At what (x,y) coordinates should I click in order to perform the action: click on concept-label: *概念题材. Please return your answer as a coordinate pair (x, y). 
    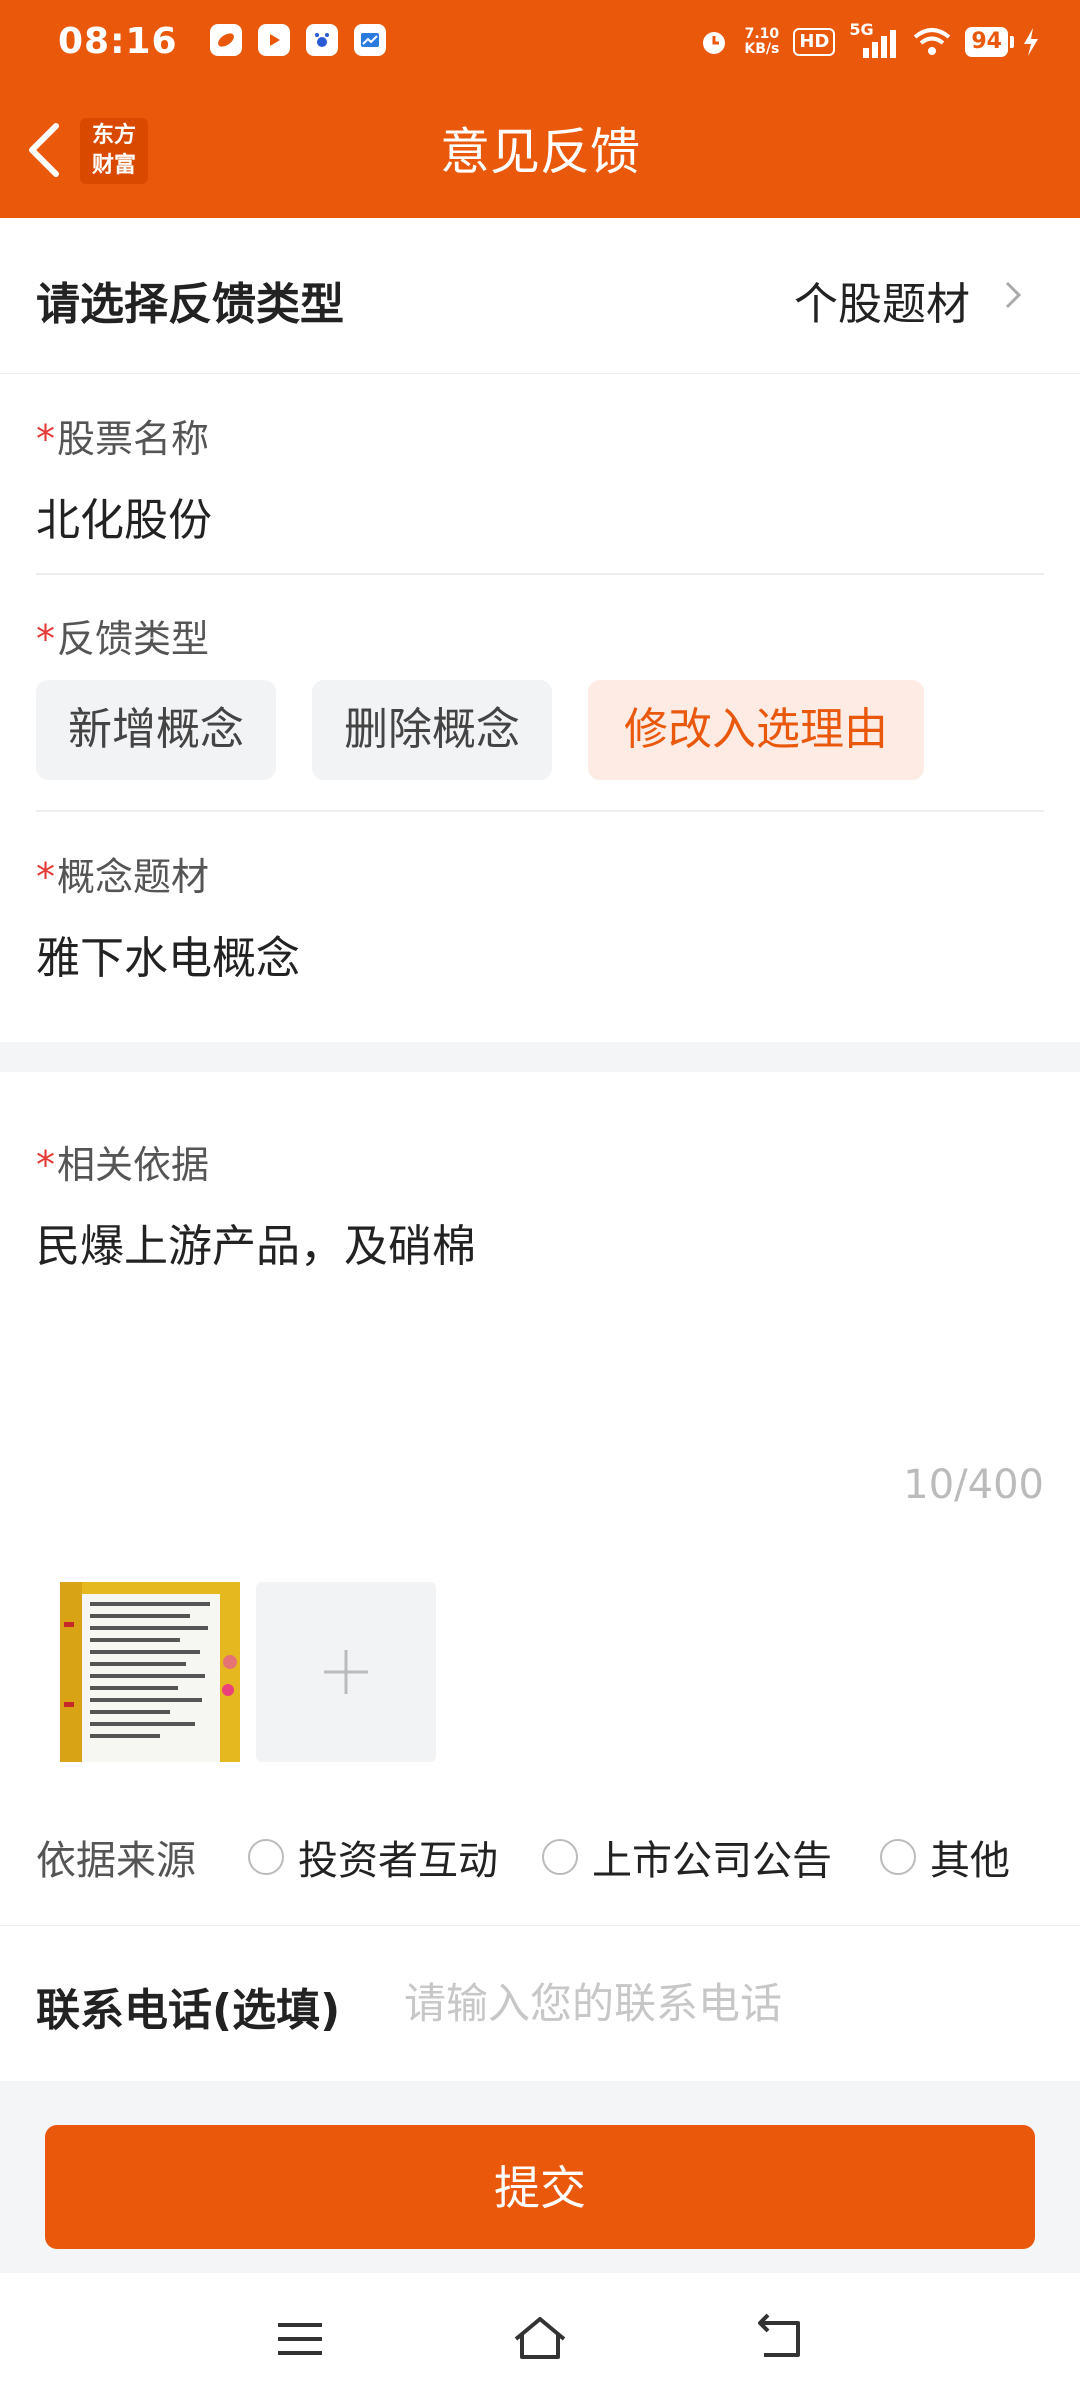
    Looking at the image, I should click on (122, 873).